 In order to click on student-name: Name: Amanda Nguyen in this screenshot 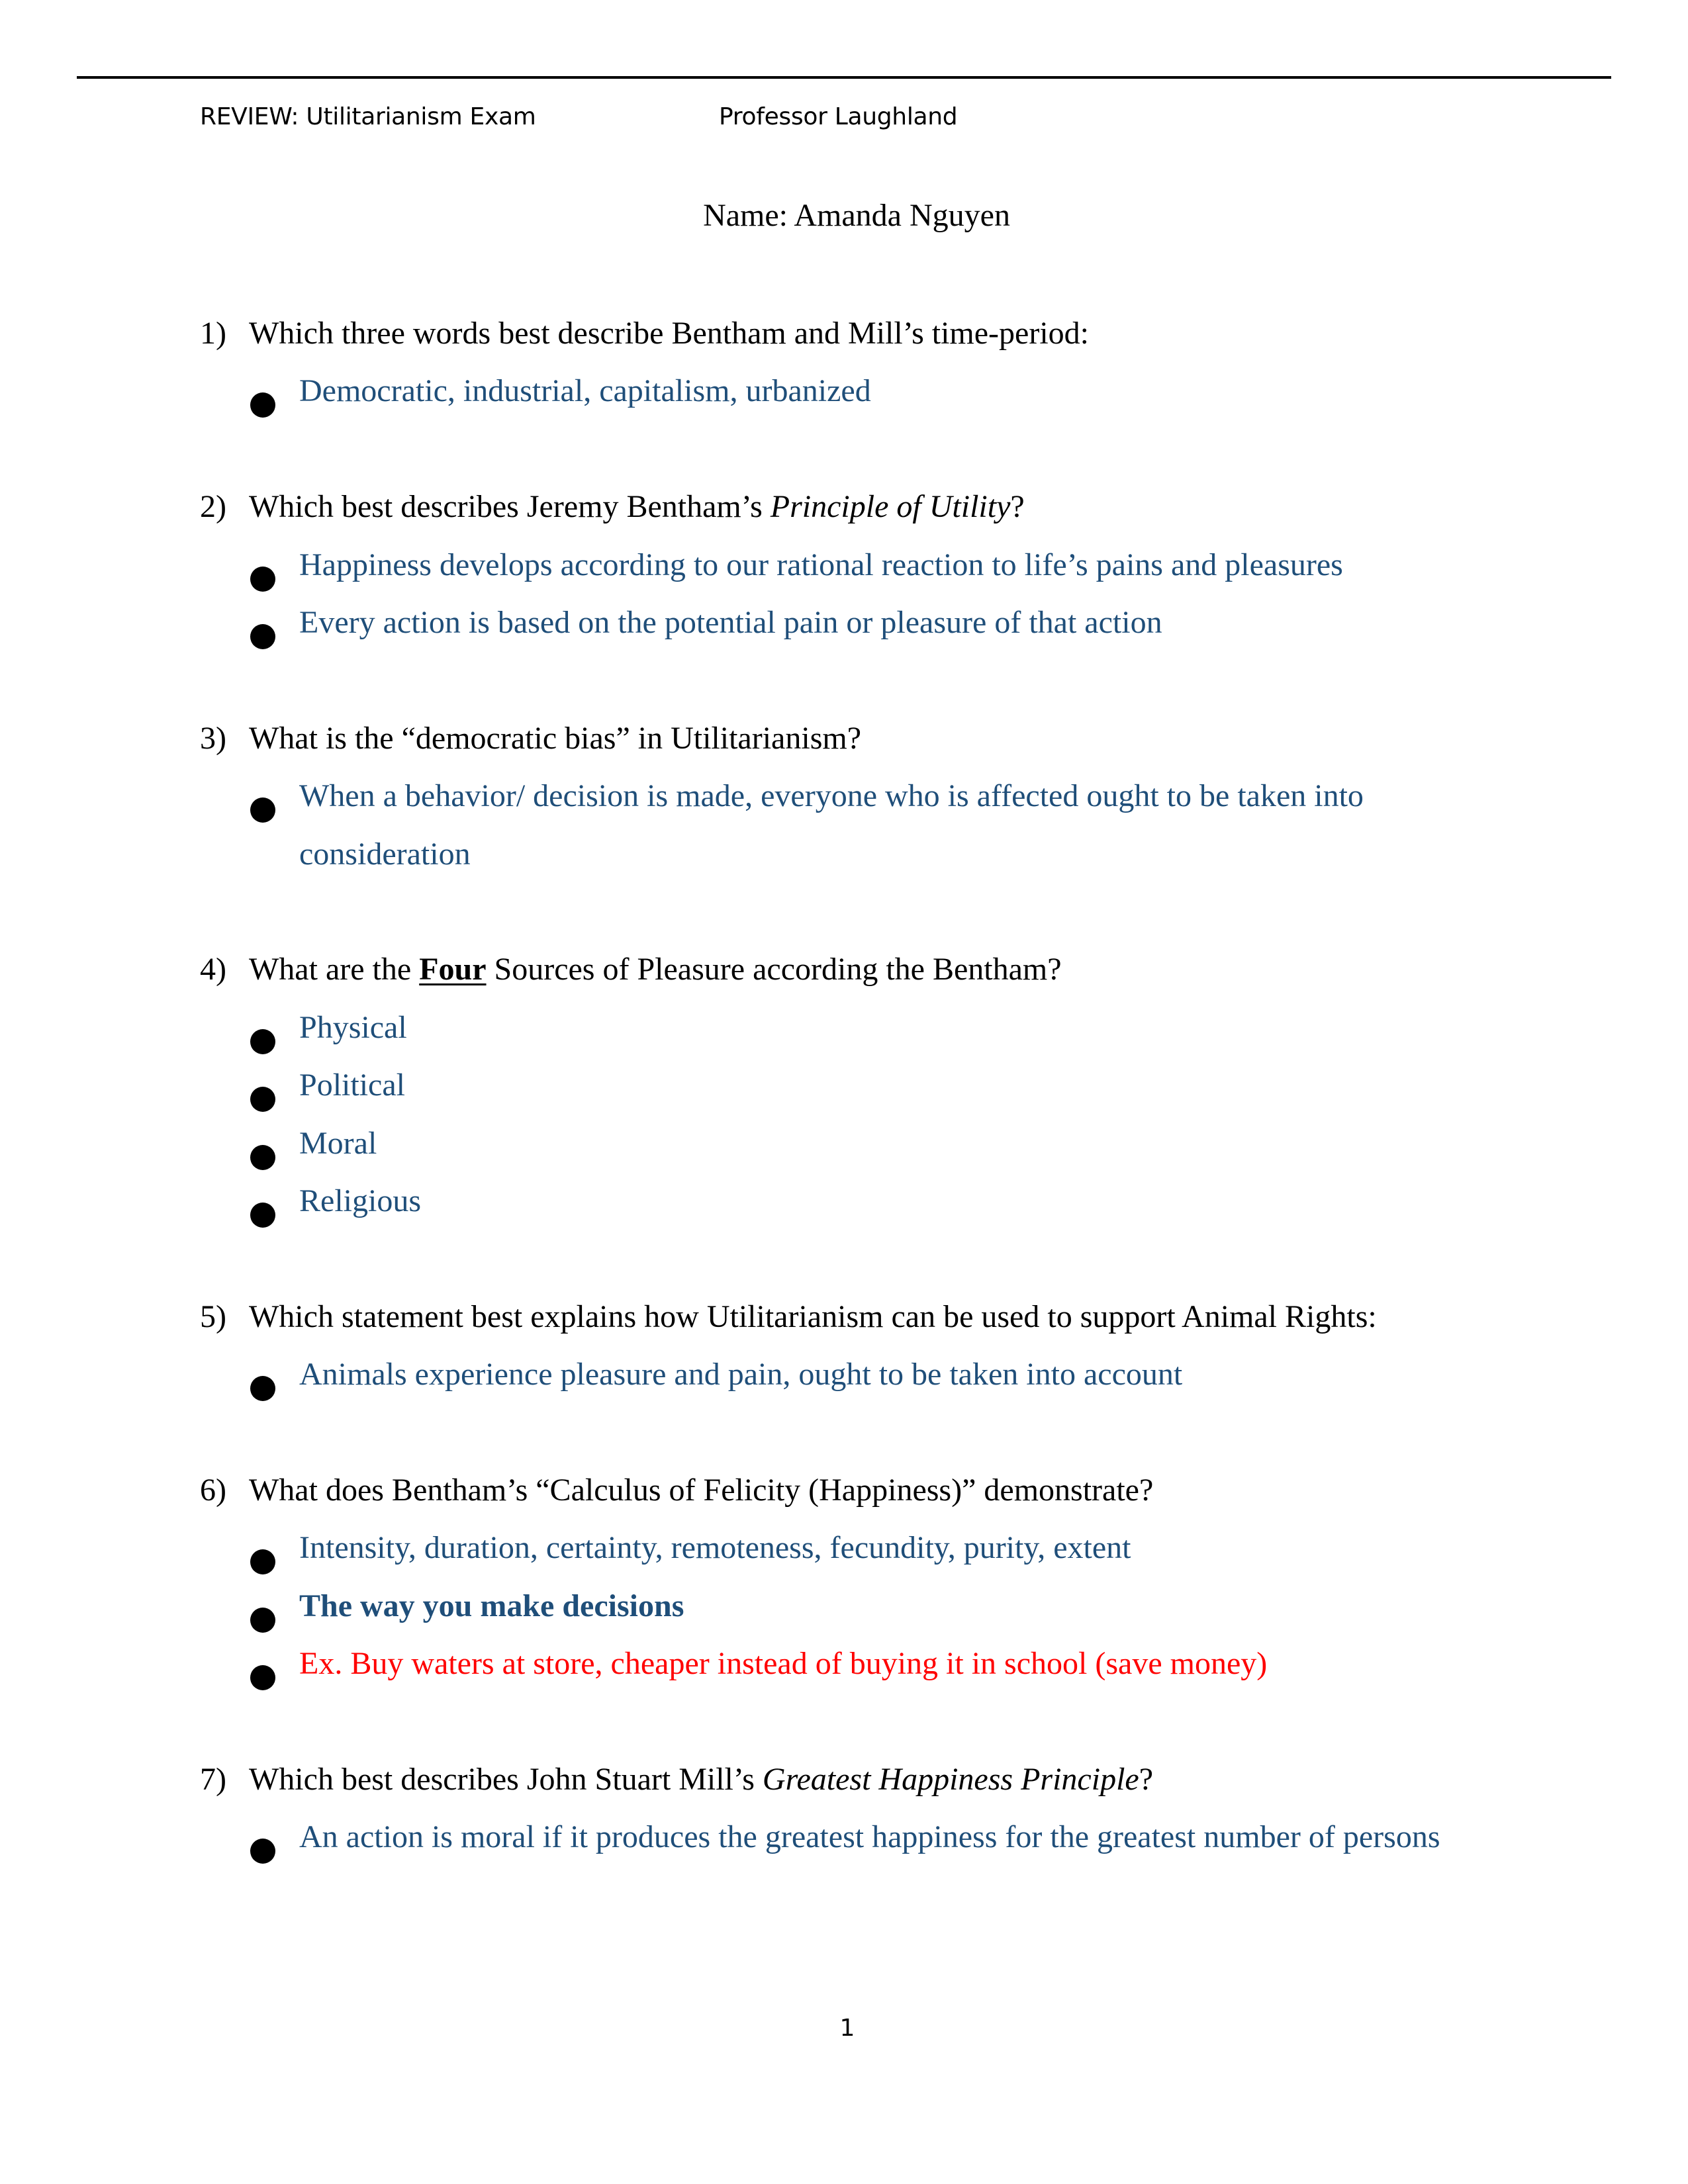, I will do `click(856, 215)`.